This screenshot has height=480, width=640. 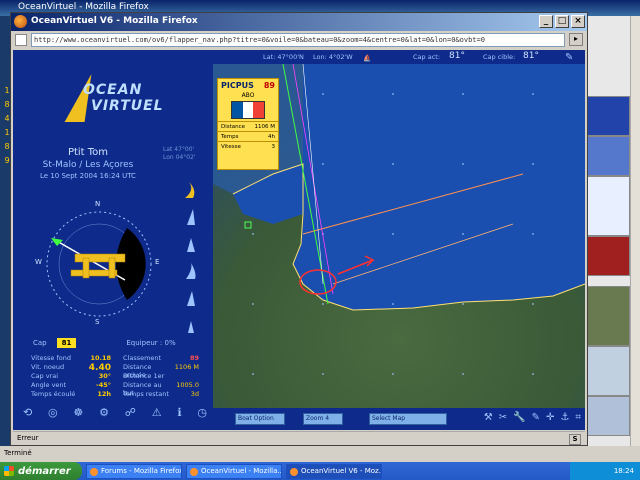 I want to click on background-status-bar: Terminé, so click(x=320, y=454).